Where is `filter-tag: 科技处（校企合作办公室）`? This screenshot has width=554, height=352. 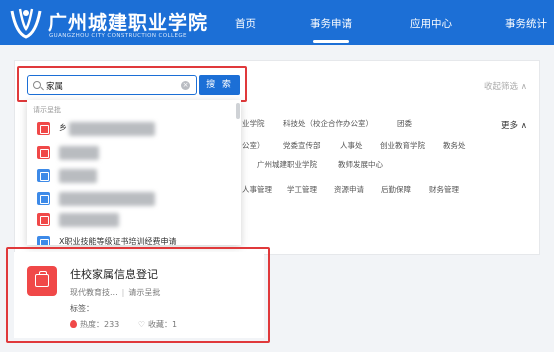 filter-tag: 科技处（校企合作办公室） is located at coordinates (328, 123).